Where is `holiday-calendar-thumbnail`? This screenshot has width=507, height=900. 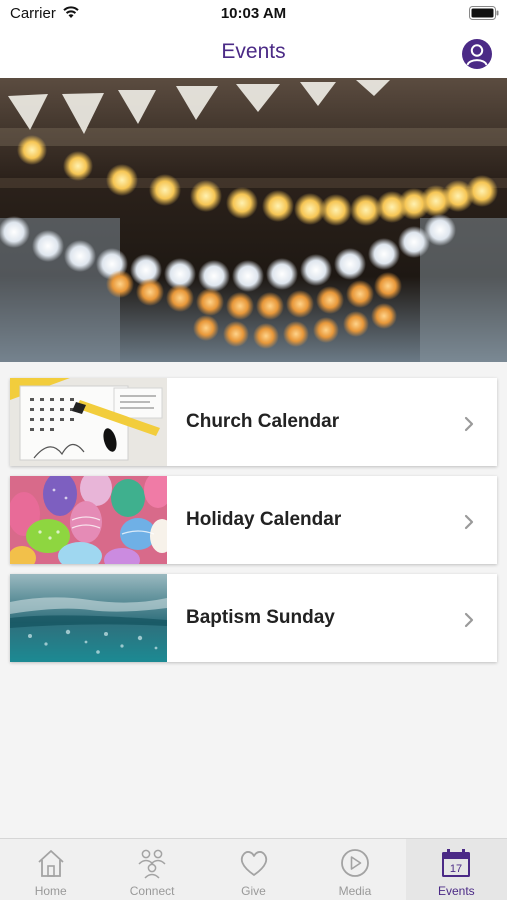
holiday-calendar-thumbnail is located at coordinates (88, 520).